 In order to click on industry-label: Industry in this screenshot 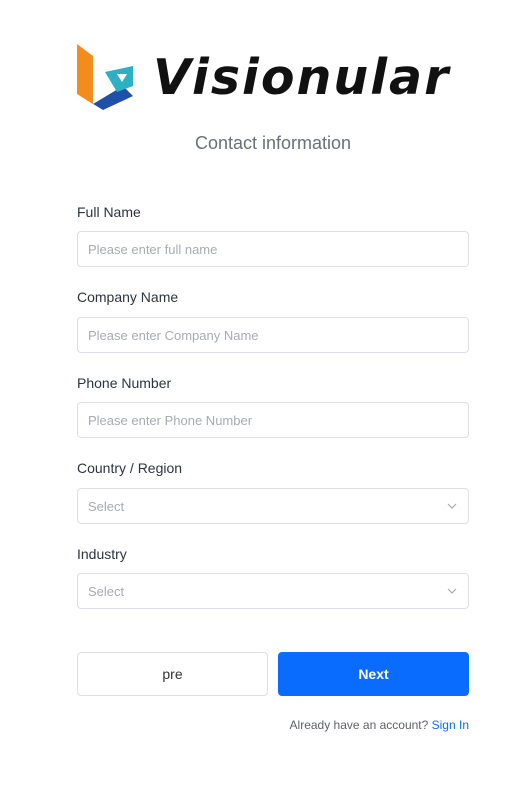, I will do `click(102, 554)`.